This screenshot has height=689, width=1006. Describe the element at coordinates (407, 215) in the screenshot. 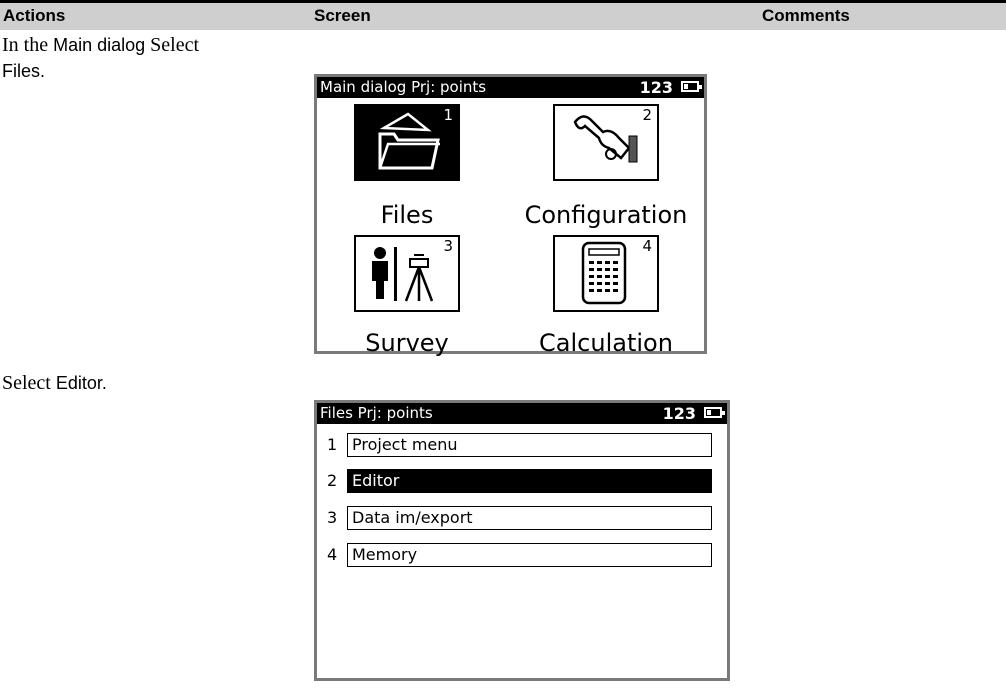

I see `files-label: Files` at that location.